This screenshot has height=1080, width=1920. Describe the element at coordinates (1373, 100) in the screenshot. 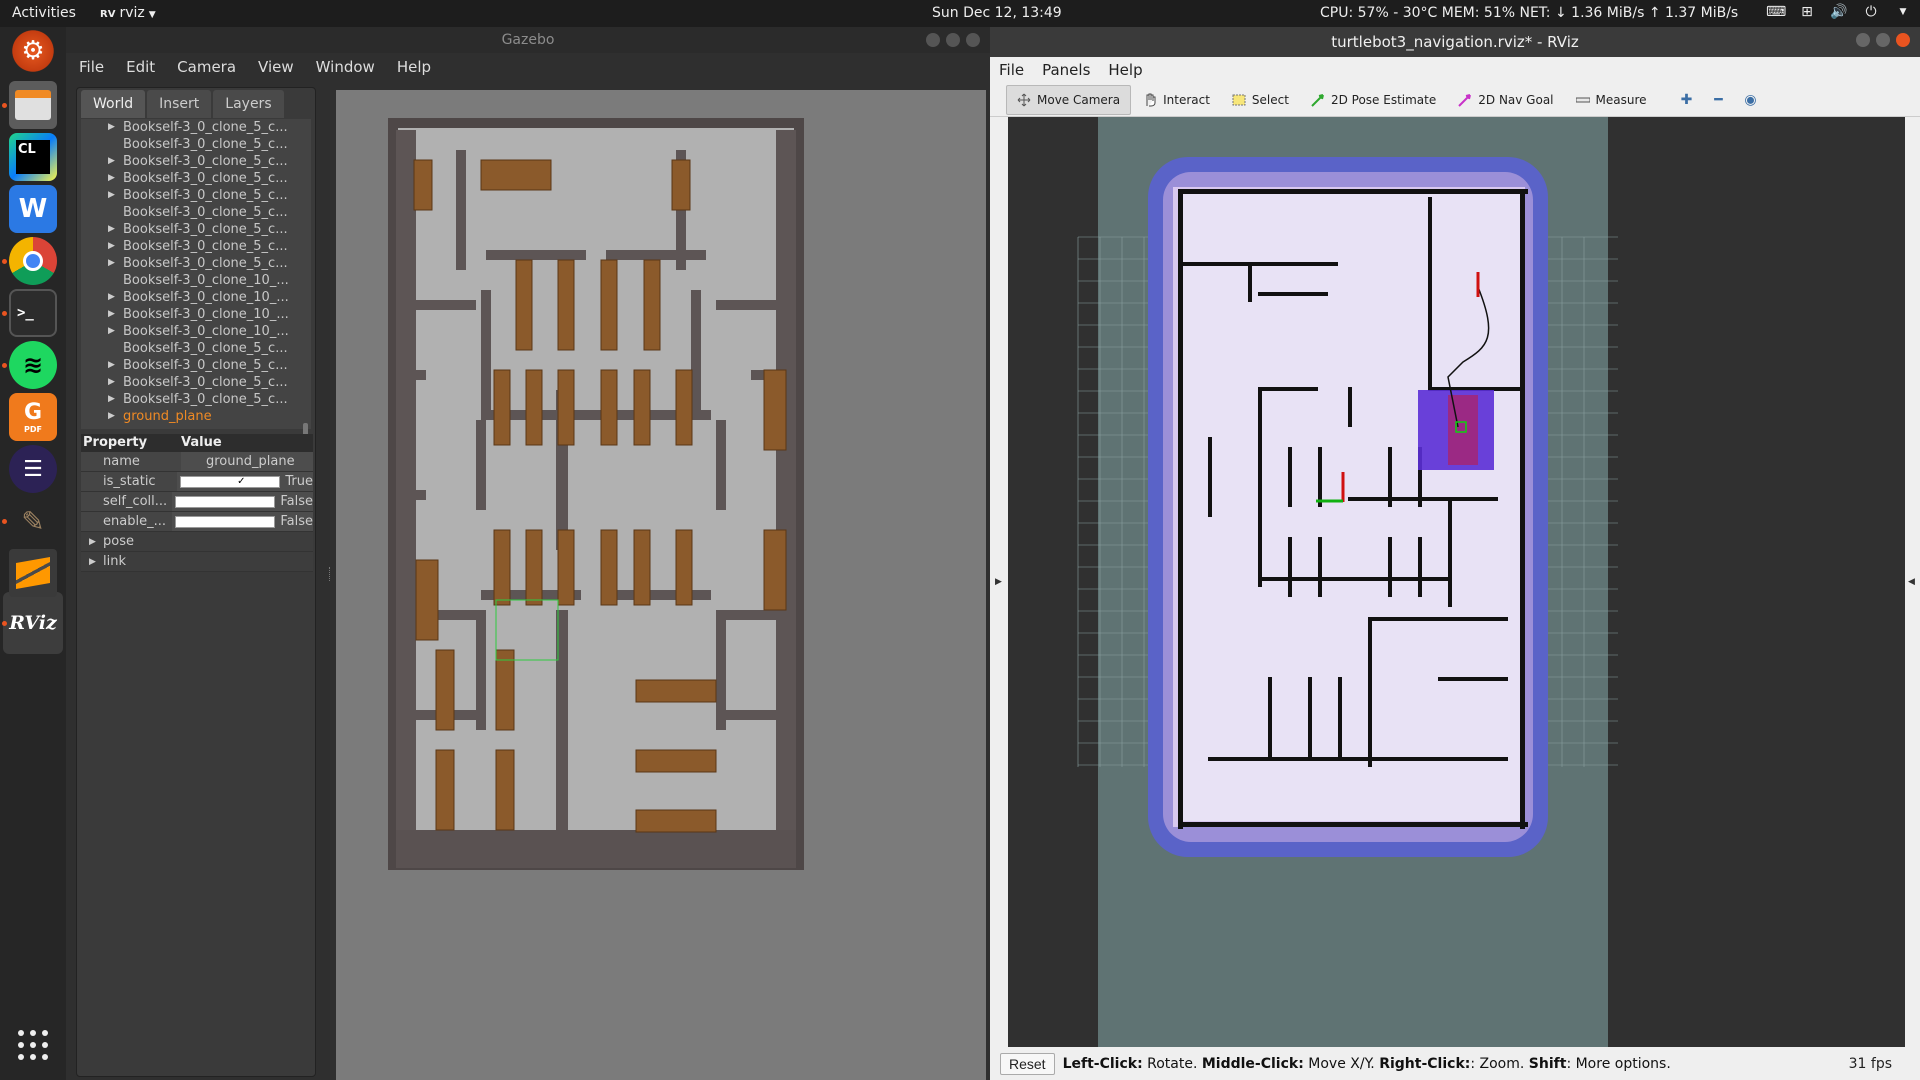

I see `2d-pose-estimate-tool: 2D Pose Estimate` at that location.